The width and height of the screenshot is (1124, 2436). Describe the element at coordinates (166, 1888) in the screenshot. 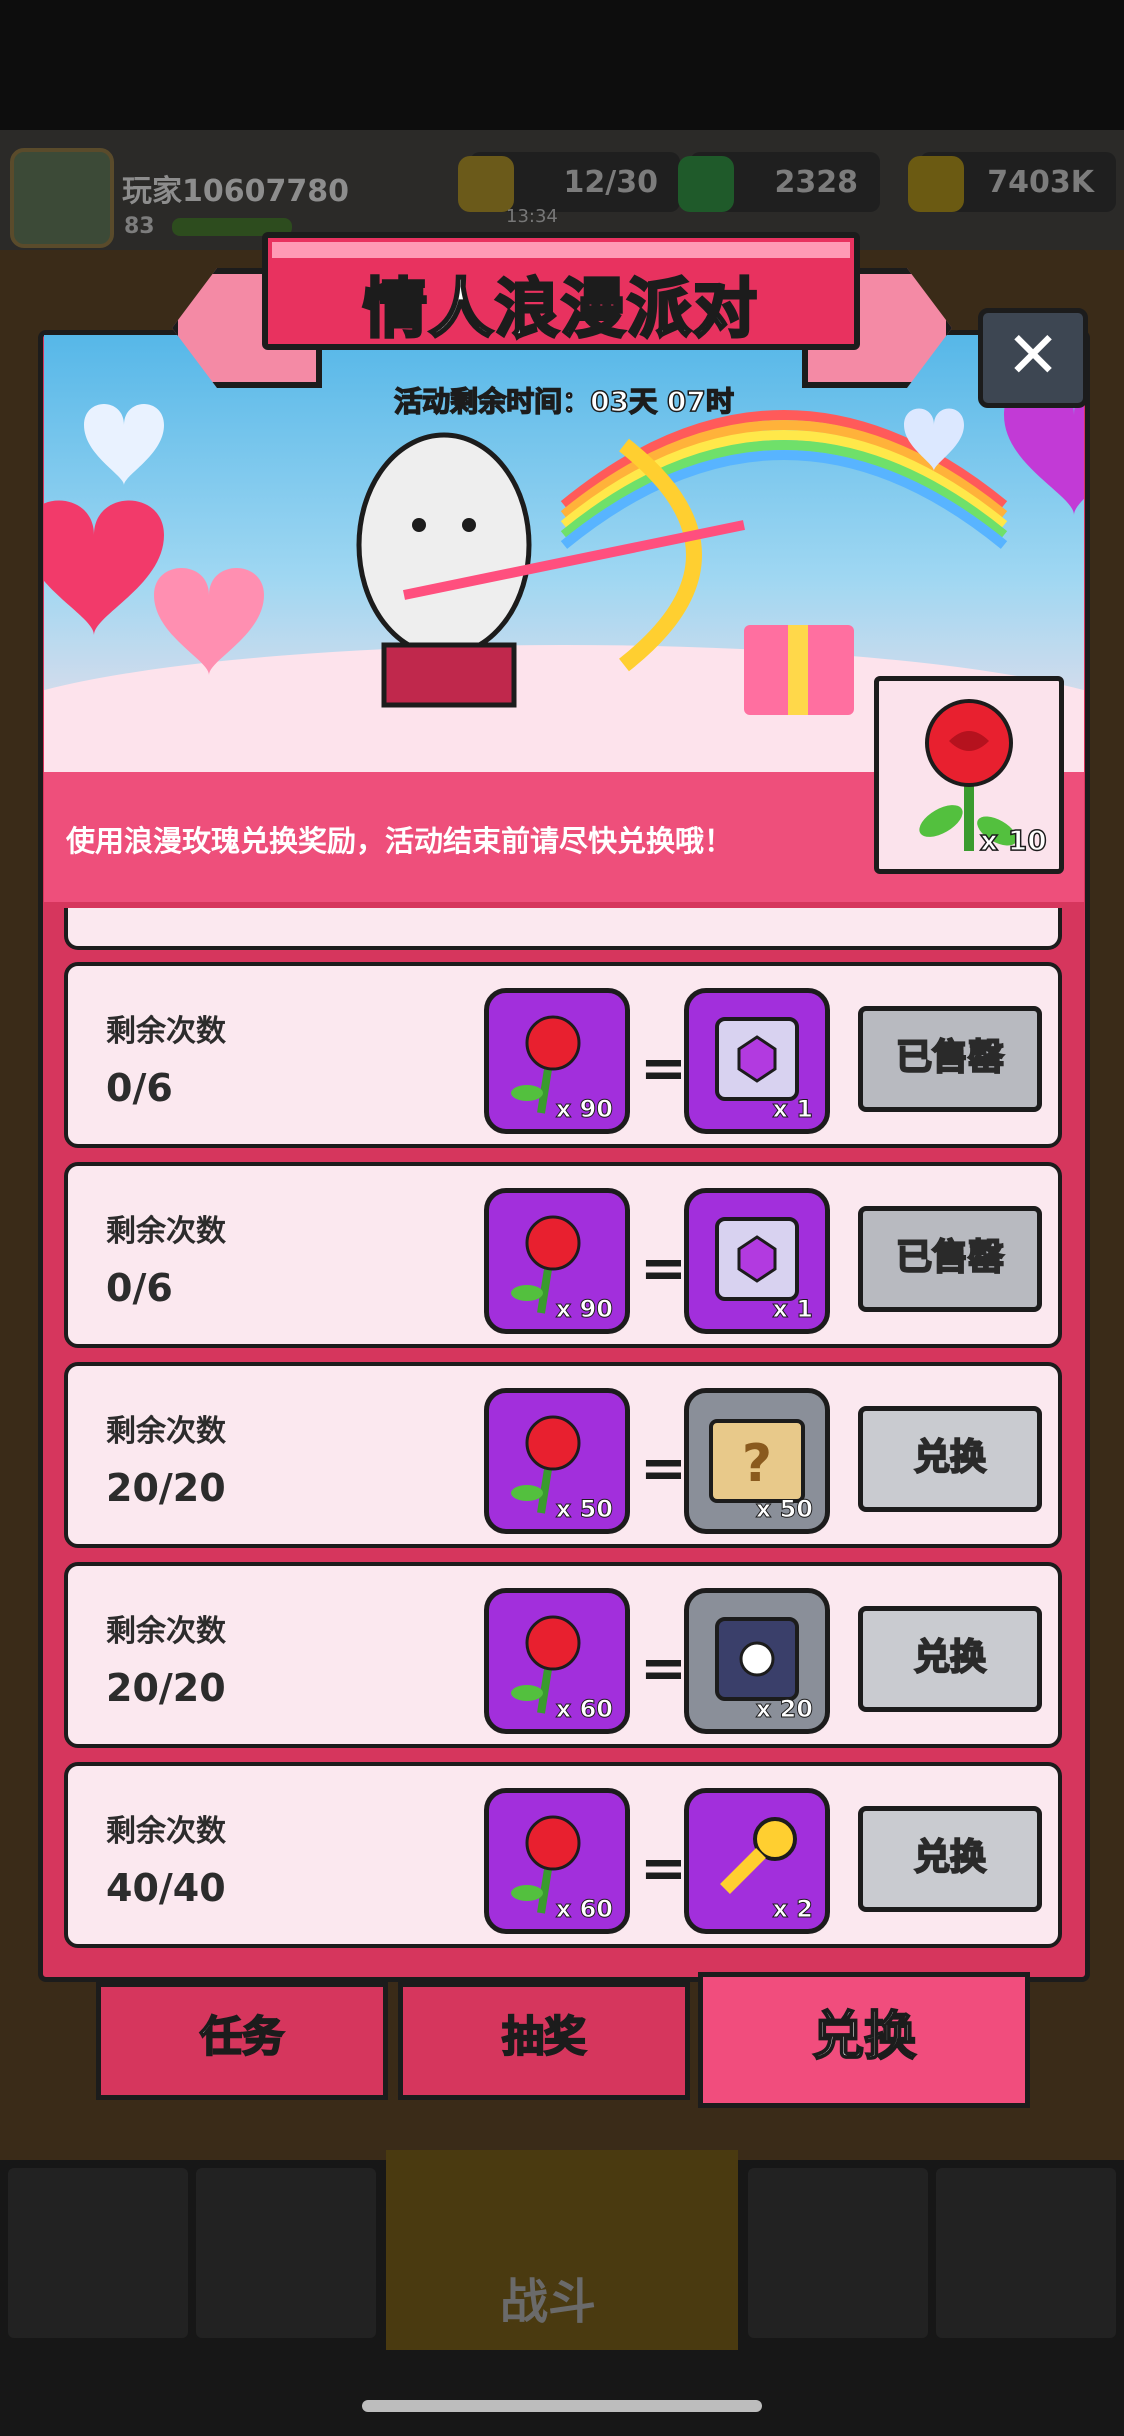

I see `remaining-count: 40/40` at that location.